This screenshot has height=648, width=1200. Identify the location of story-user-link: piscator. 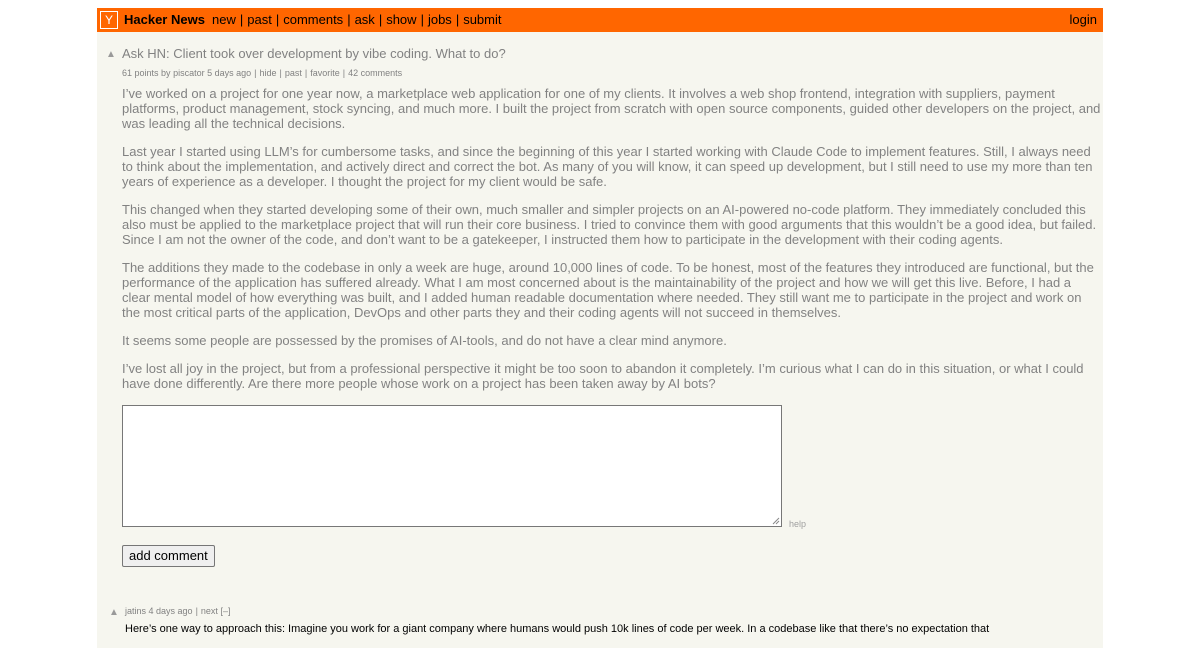
(189, 73).